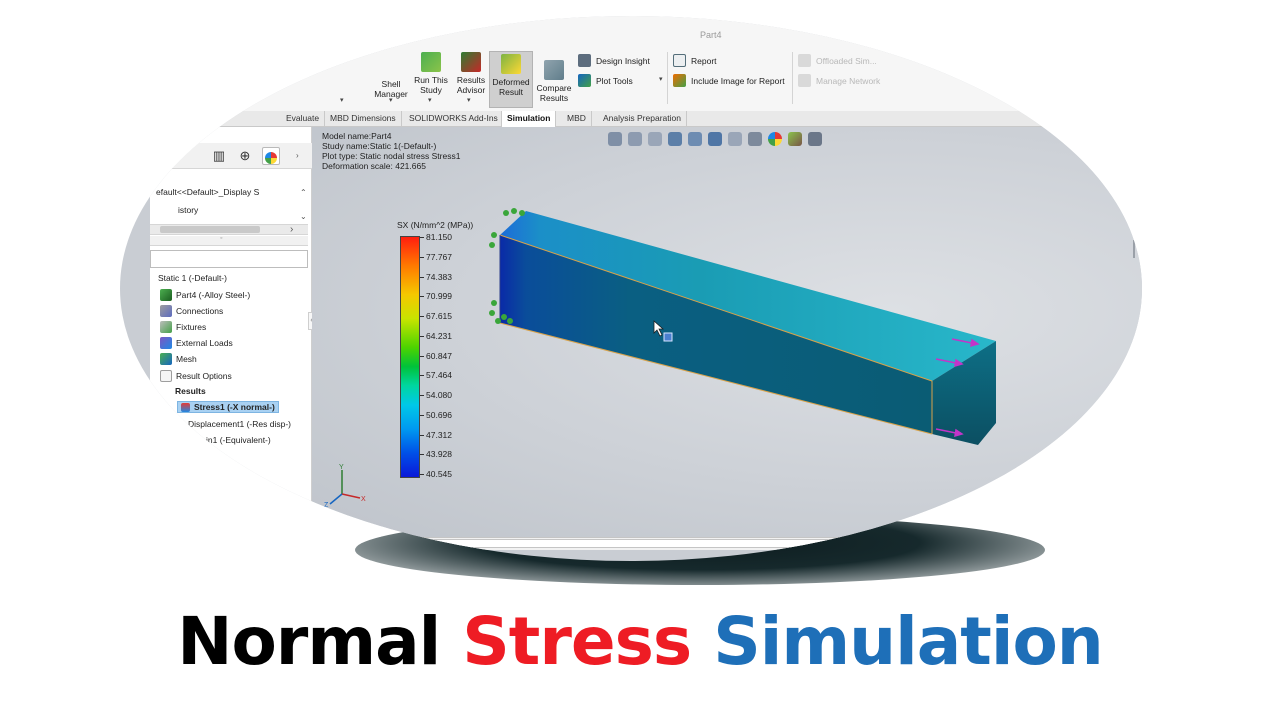  What do you see at coordinates (623, 60) in the screenshot?
I see `design-insight-label: Design Insight` at bounding box center [623, 60].